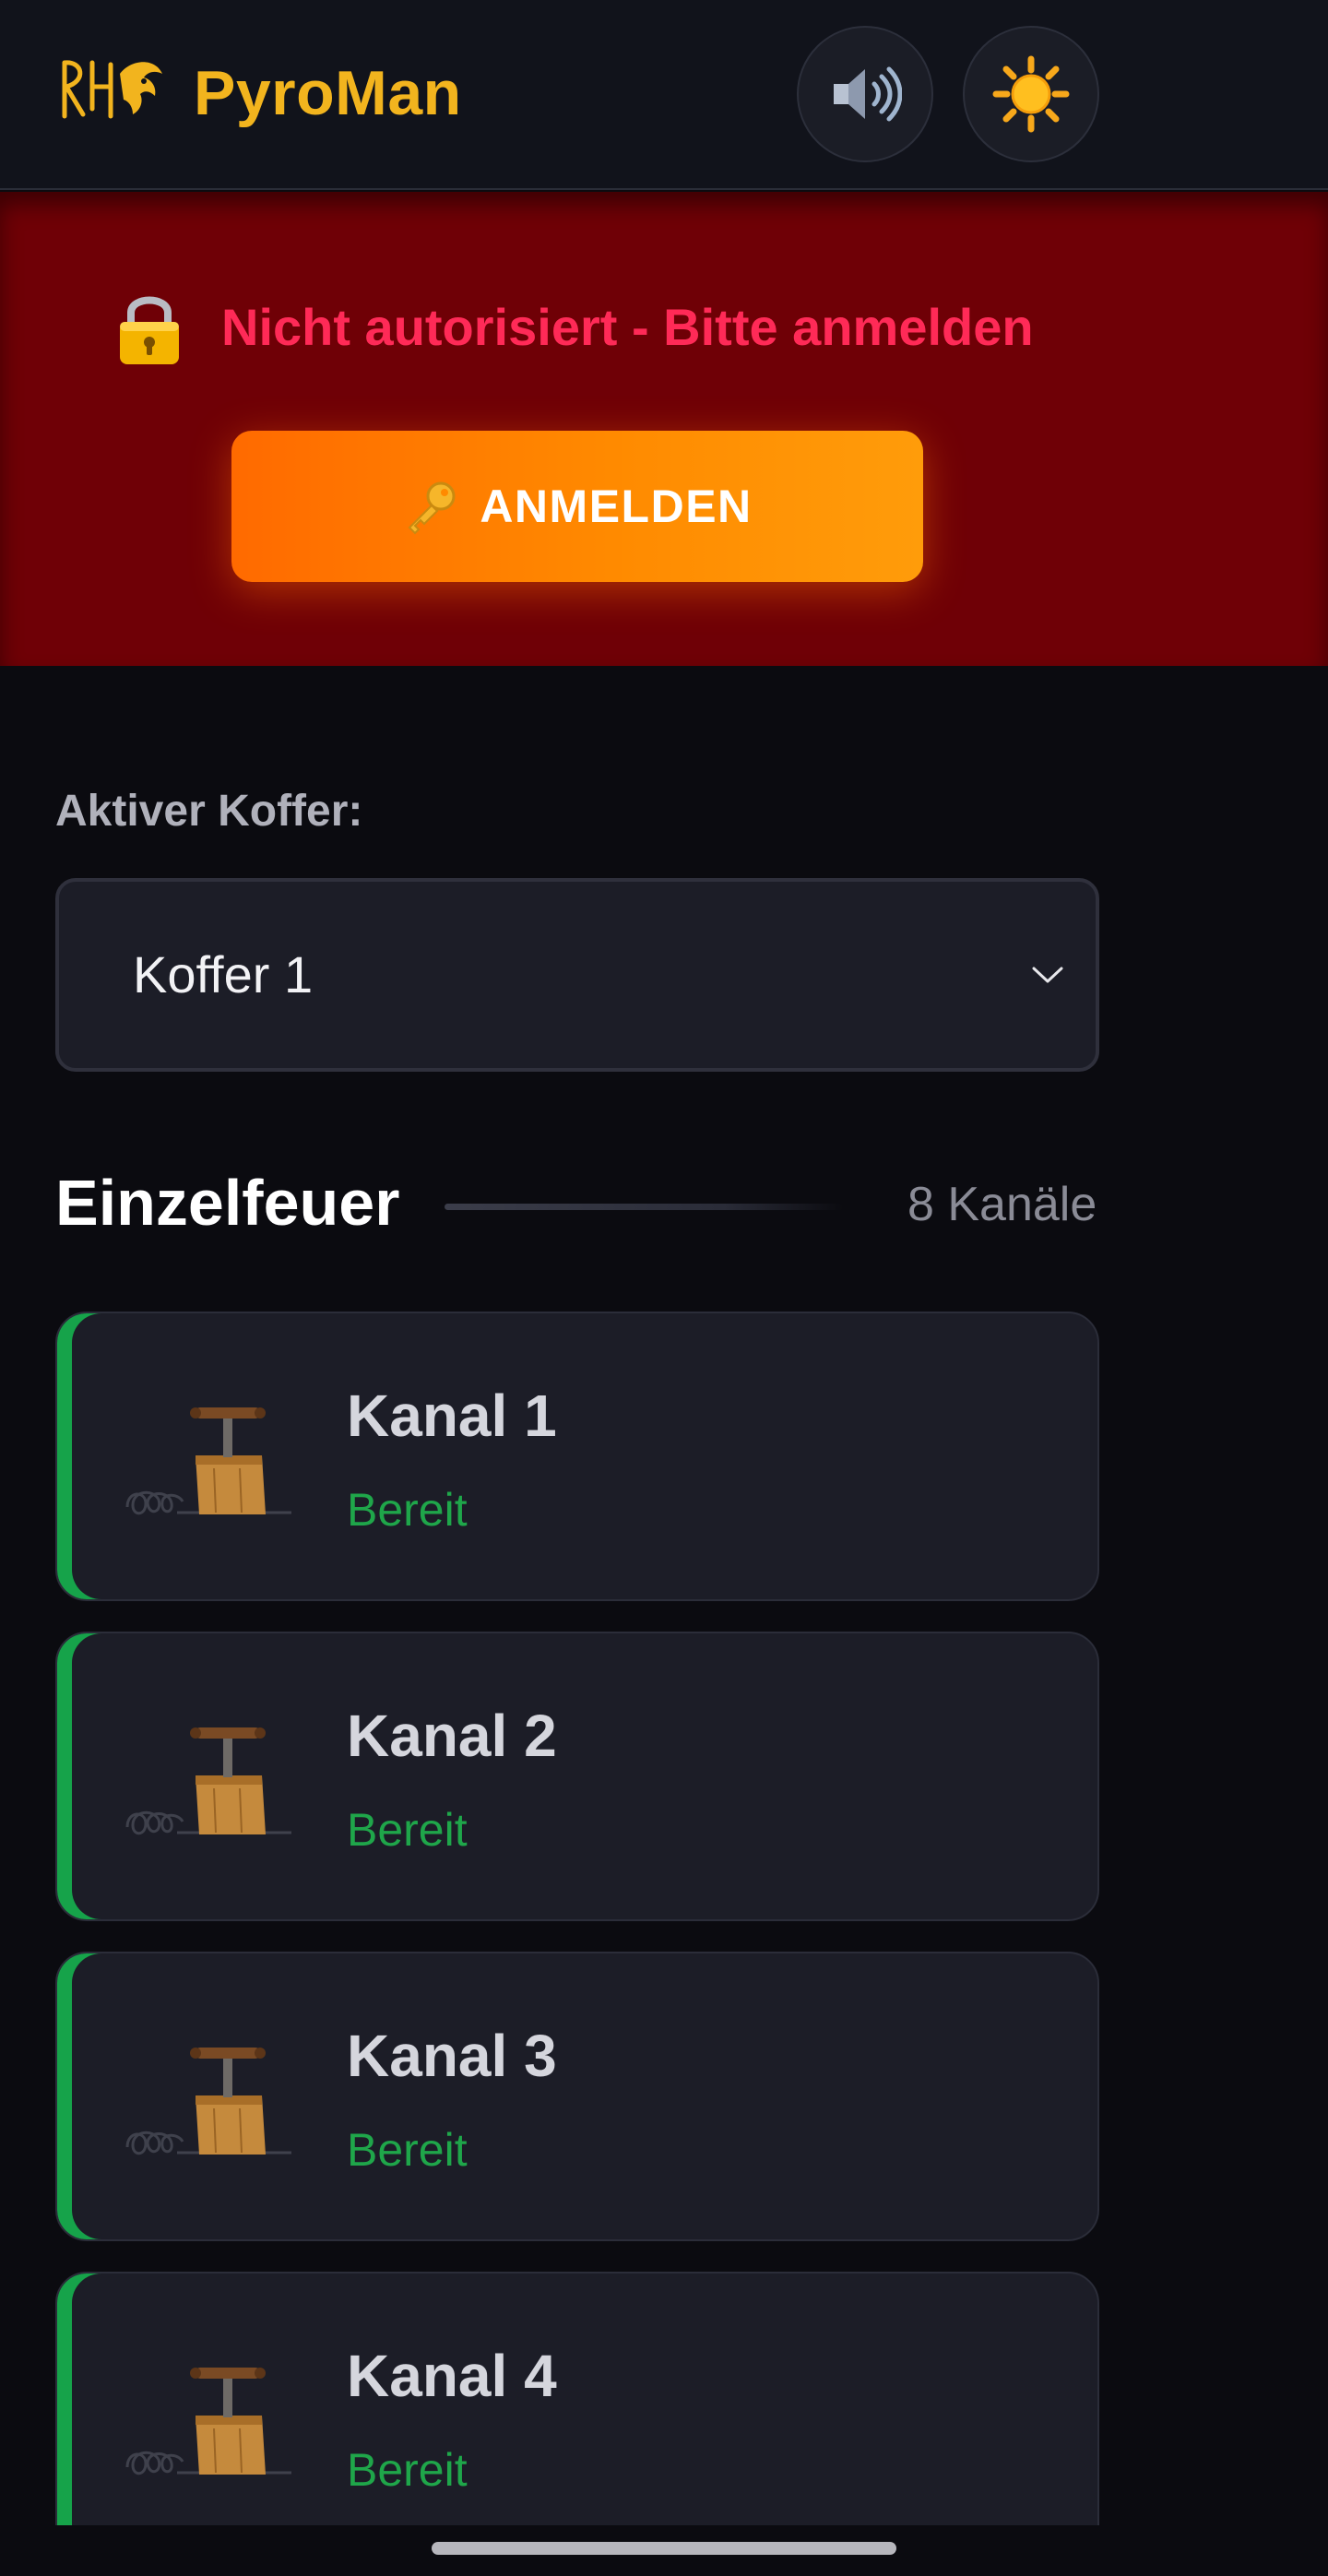 Image resolution: width=1328 pixels, height=2576 pixels. I want to click on koffer-selected-value: Koffer 1, so click(223, 974).